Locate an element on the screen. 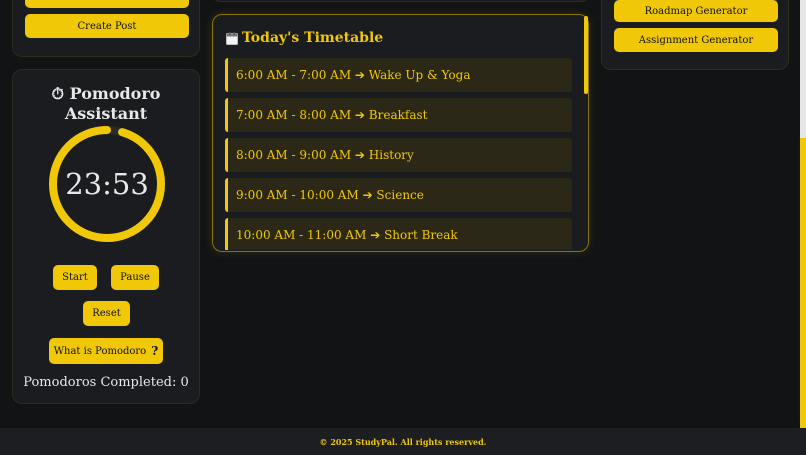 Image resolution: width=806 pixels, height=455 pixels. page-scrollbar-upper is located at coordinates (803, 69).